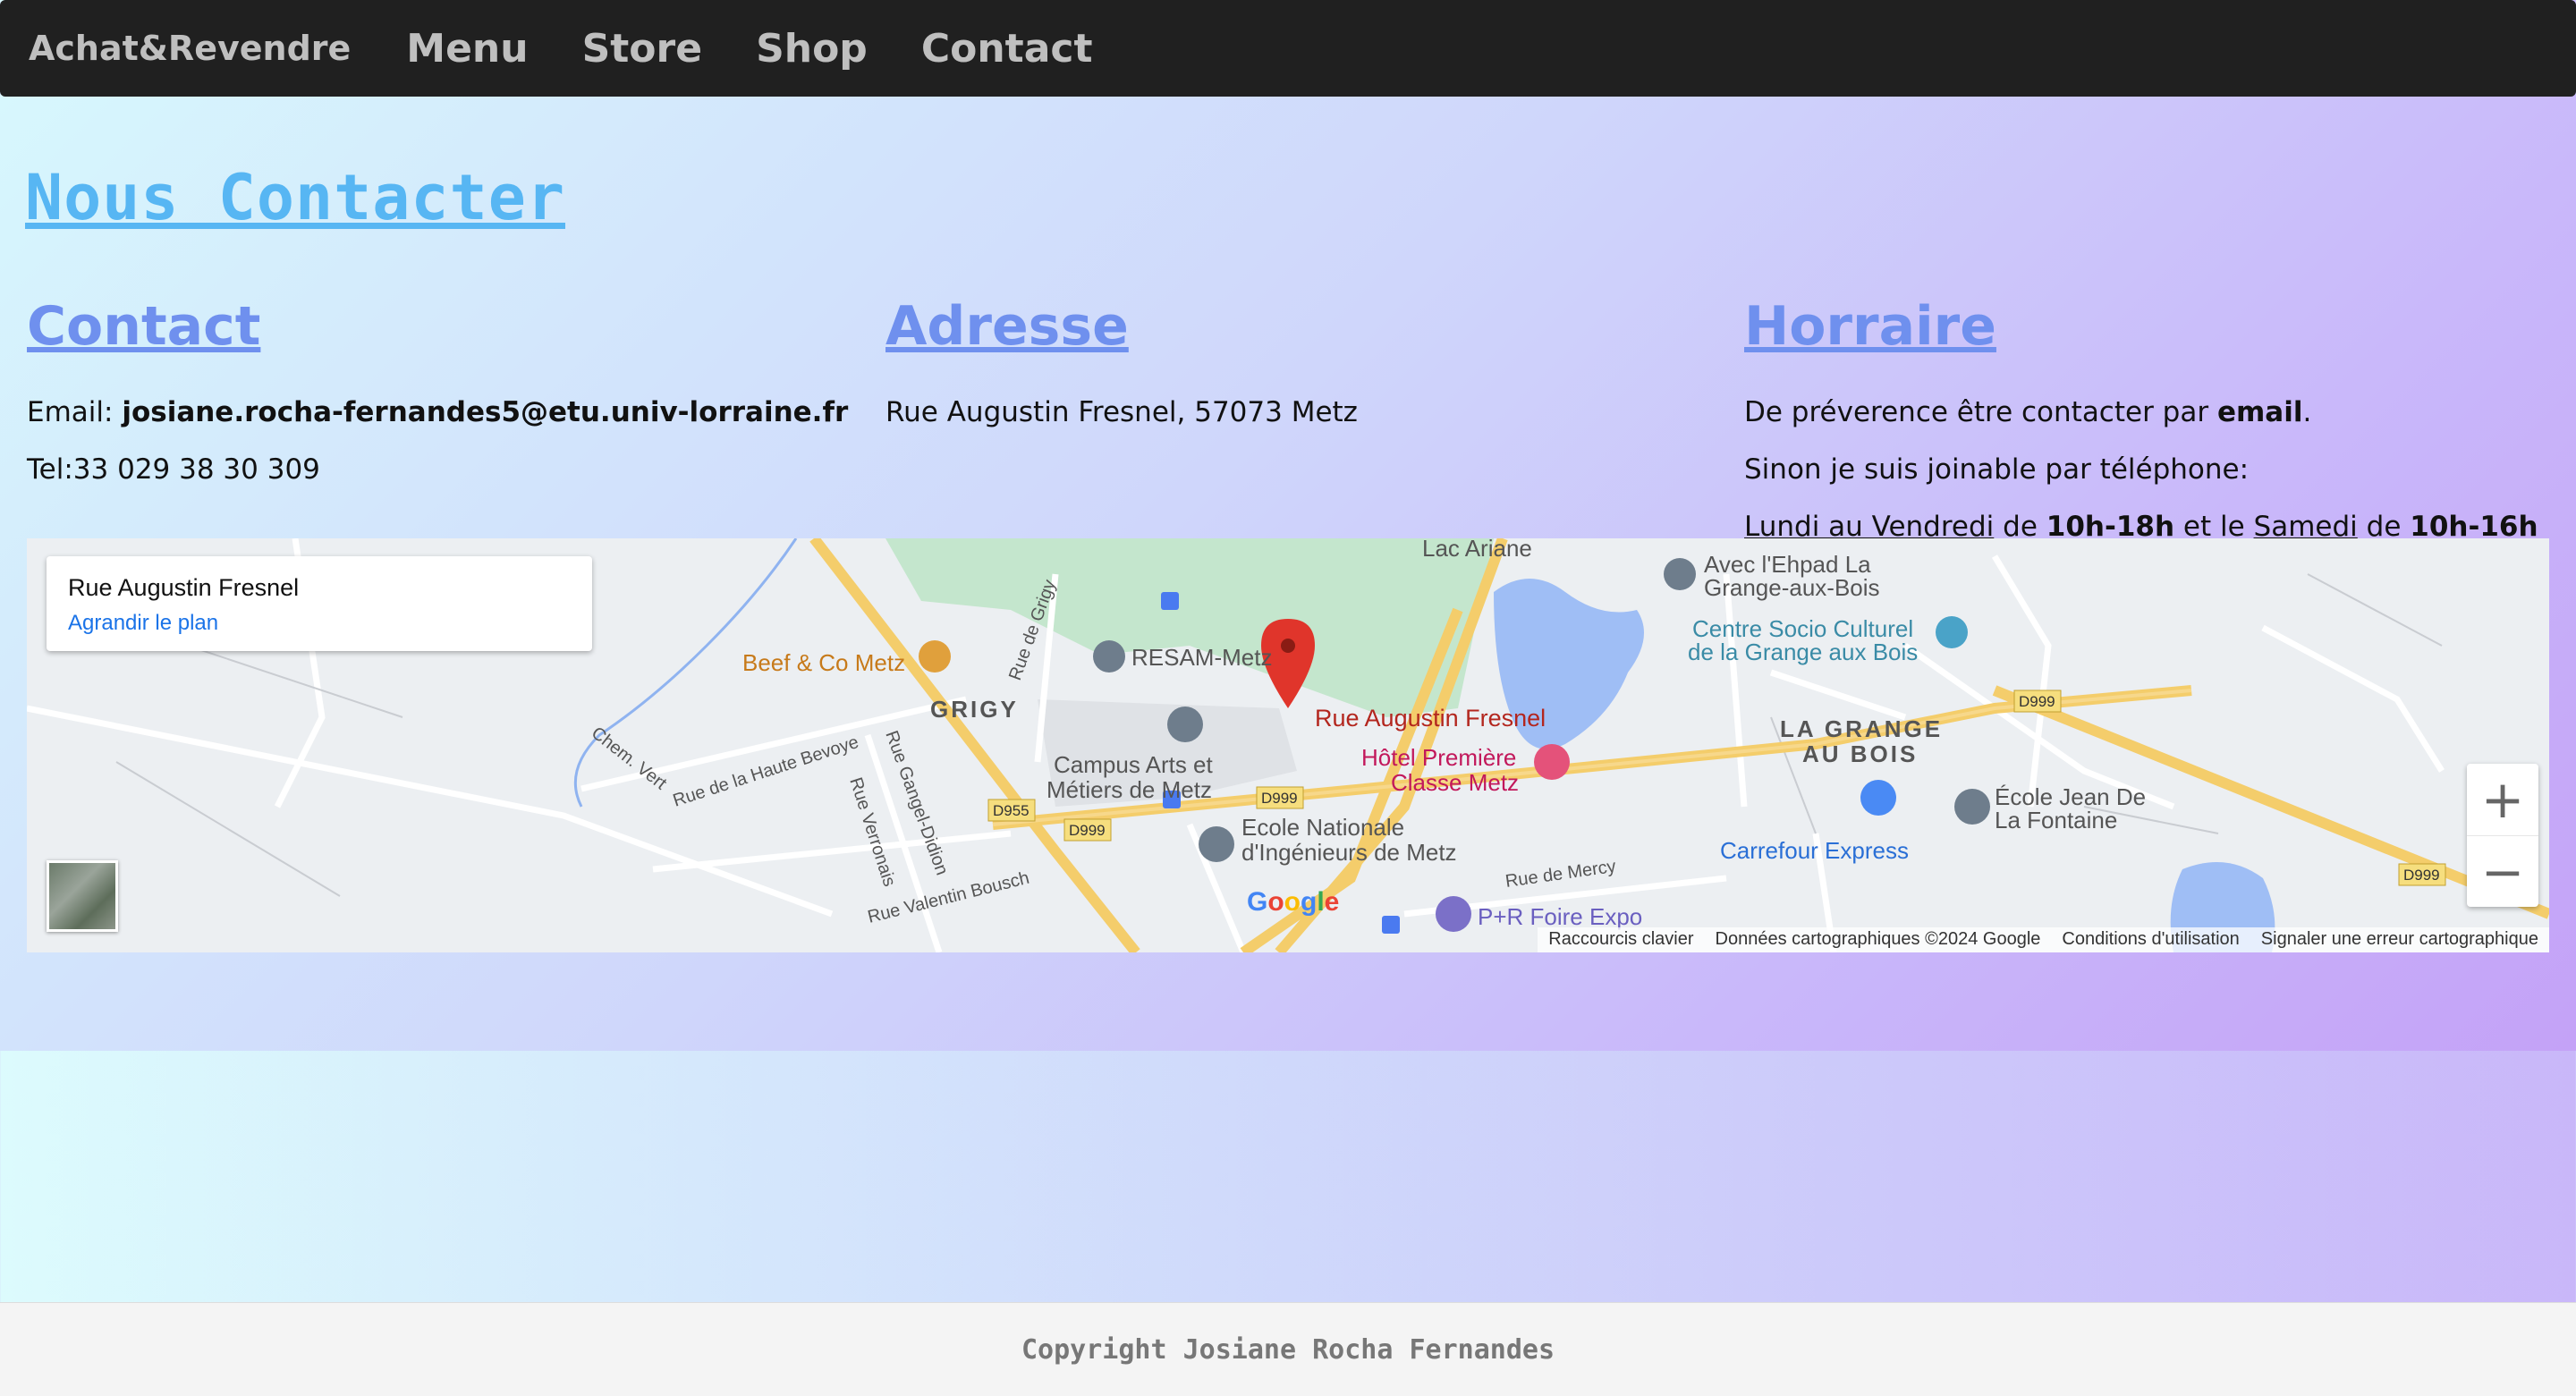 The height and width of the screenshot is (1396, 2576). I want to click on email-label: Email:, so click(70, 412).